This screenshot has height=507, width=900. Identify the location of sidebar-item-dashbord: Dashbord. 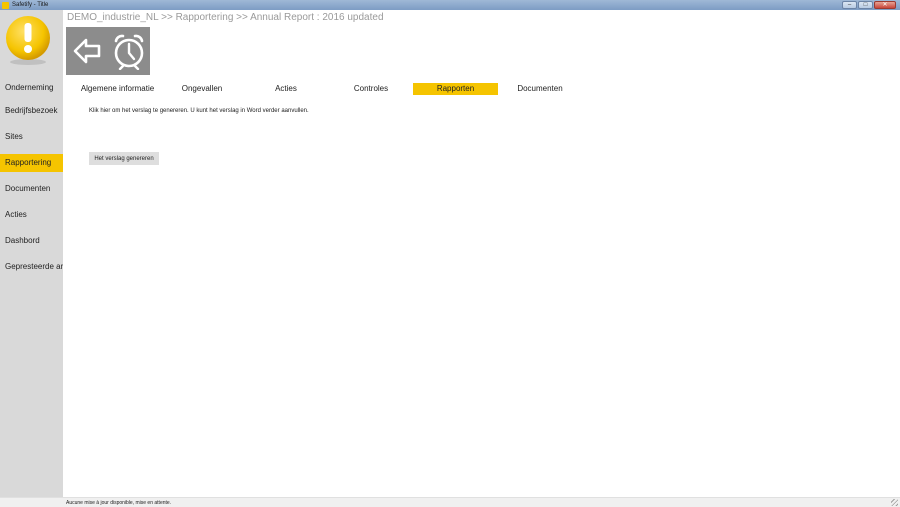
(31, 241).